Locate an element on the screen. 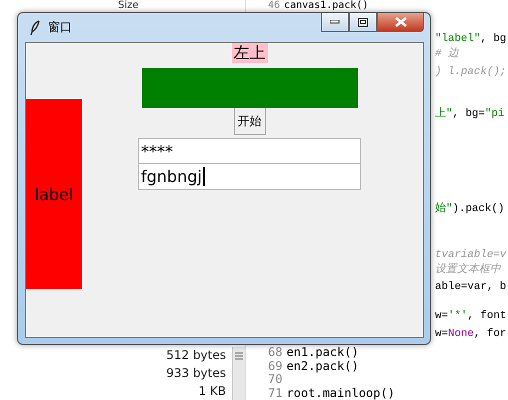 This screenshot has height=400, width=508. window-title: 窗口 is located at coordinates (60, 27).